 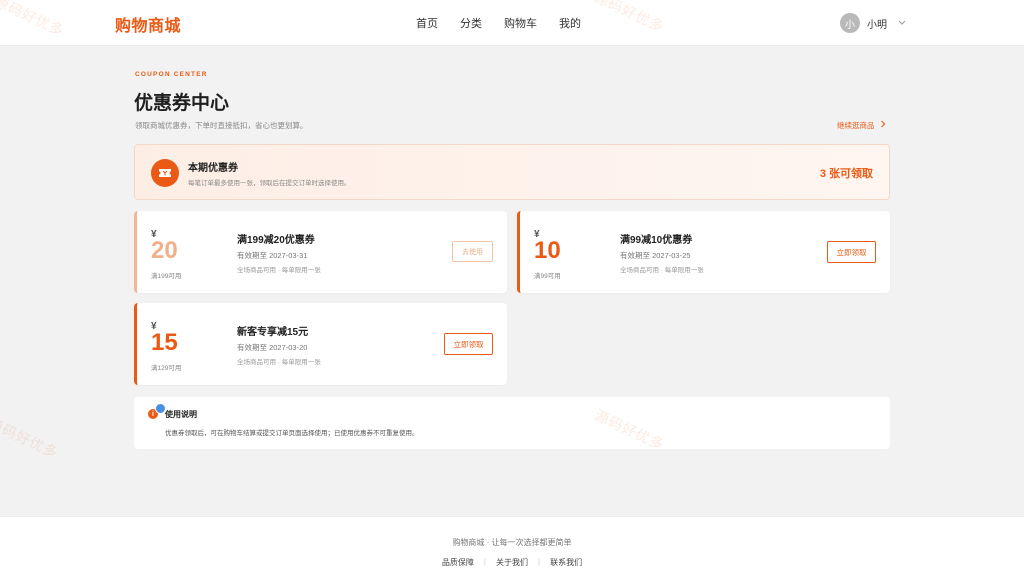 What do you see at coordinates (273, 332) in the screenshot?
I see `coupon-title: 新客专享减15元` at bounding box center [273, 332].